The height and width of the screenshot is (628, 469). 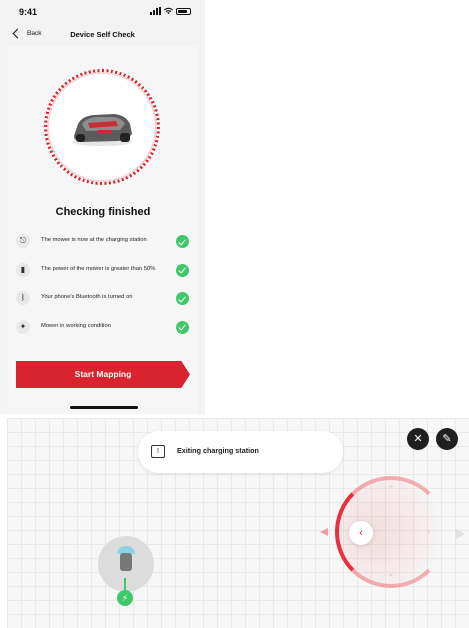 What do you see at coordinates (104, 303) in the screenshot?
I see `check-item: ᛒ Your phone's Bluetooth is turned on` at bounding box center [104, 303].